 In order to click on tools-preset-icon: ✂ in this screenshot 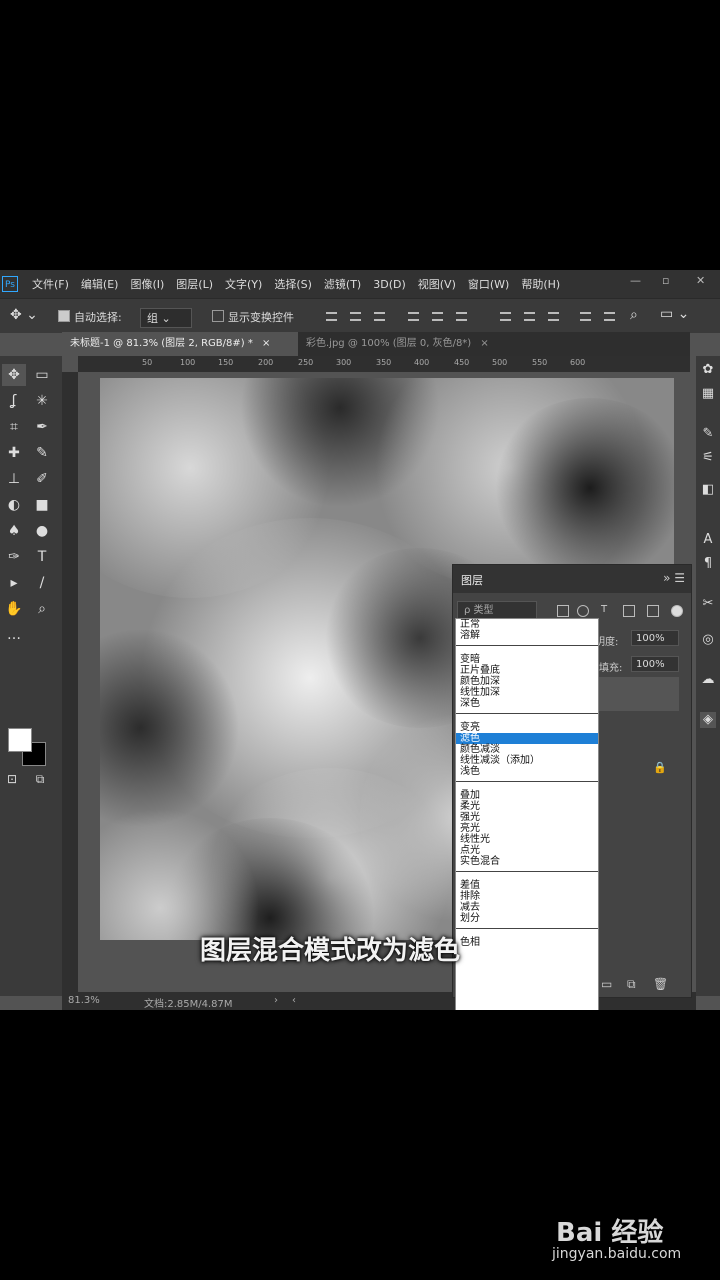, I will do `click(708, 604)`.